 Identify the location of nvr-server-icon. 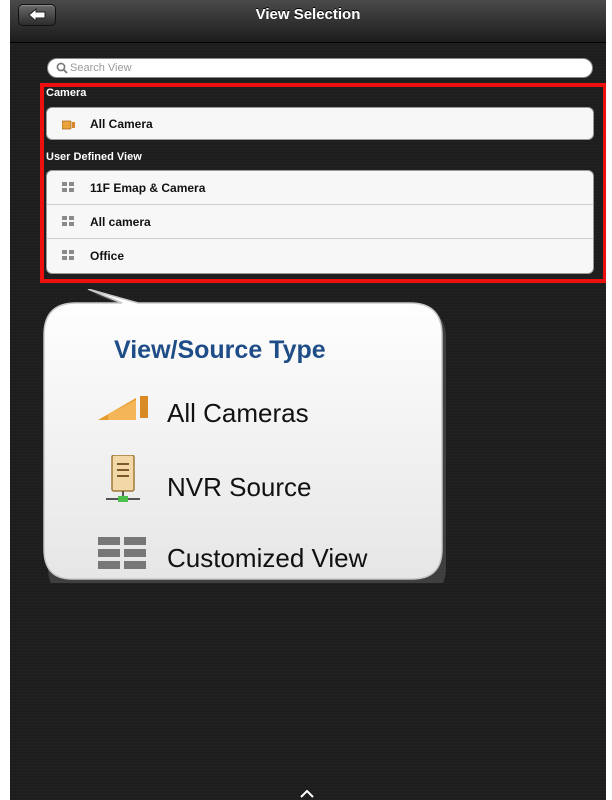
(123, 478).